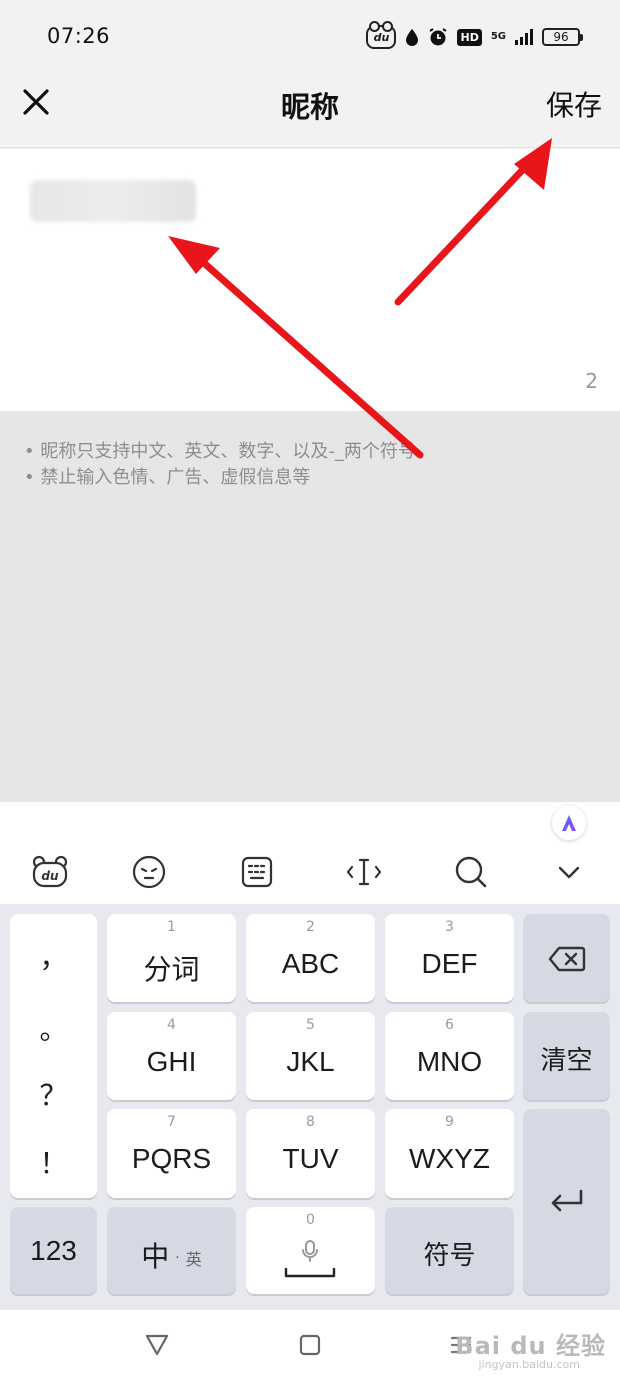 This screenshot has width=620, height=1386. I want to click on key-number: 9, so click(449, 1122).